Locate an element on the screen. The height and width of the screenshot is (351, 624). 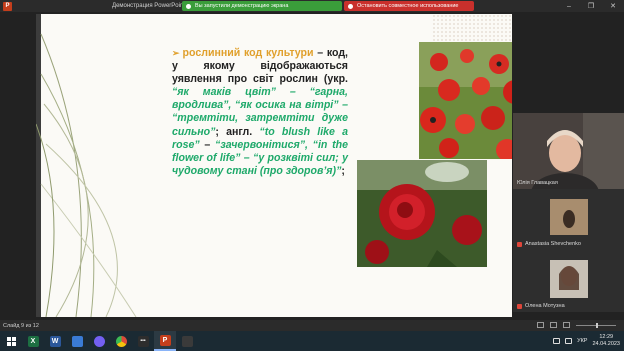
reading-view-icon is located at coordinates (566, 325).